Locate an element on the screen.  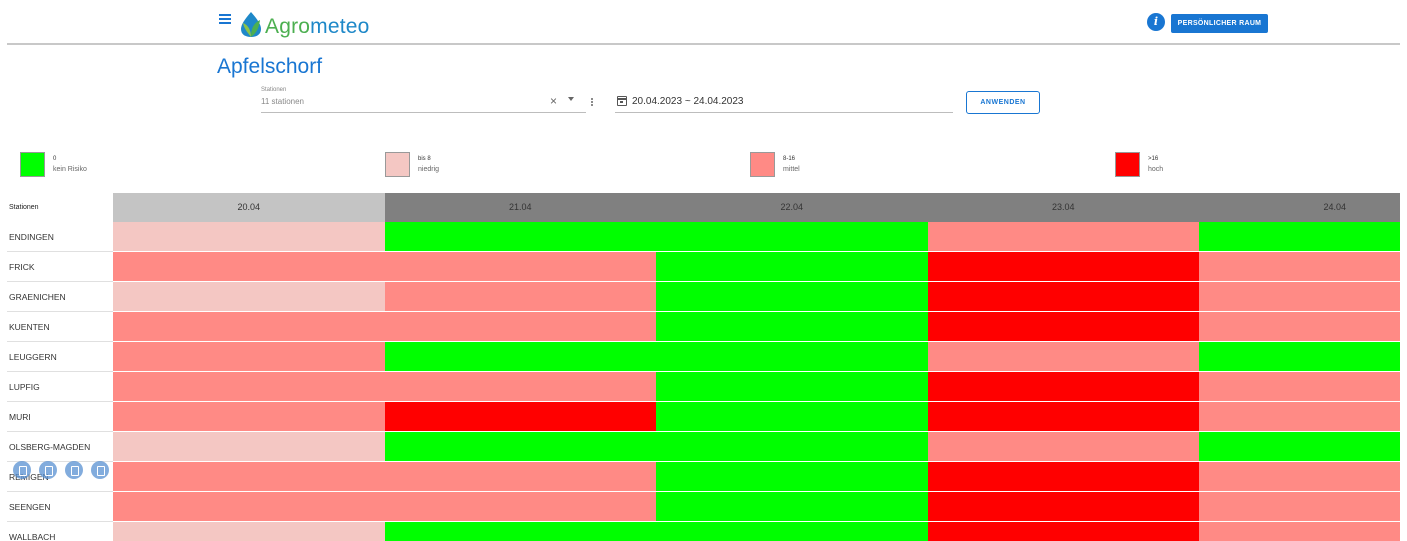
legend-label: kein Risiko is located at coordinates (70, 169).